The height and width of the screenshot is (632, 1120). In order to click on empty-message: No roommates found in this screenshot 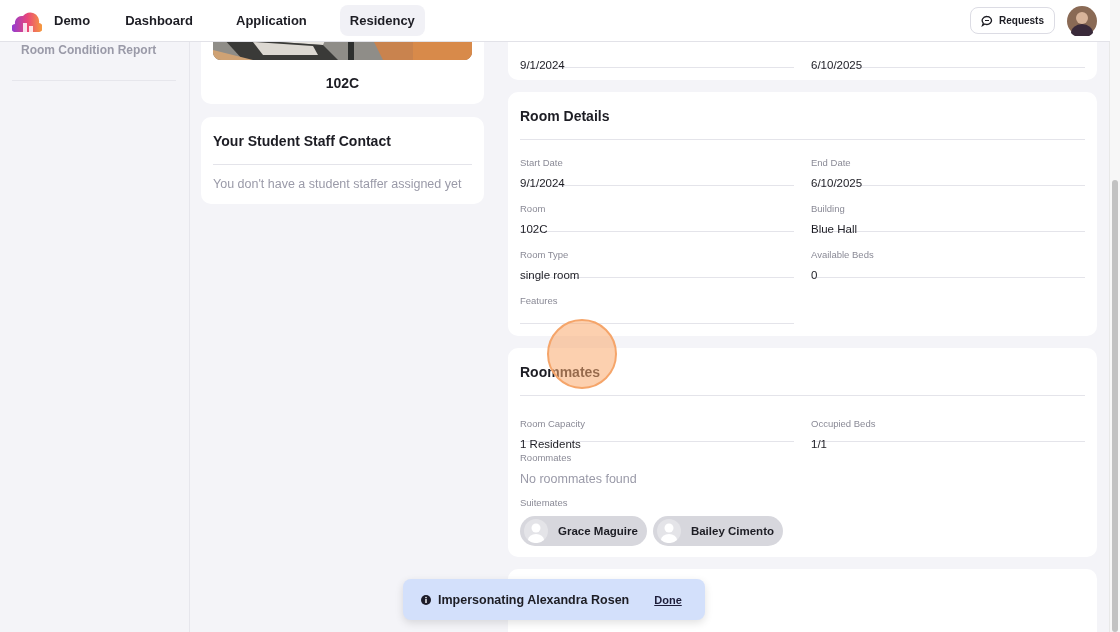, I will do `click(578, 479)`.